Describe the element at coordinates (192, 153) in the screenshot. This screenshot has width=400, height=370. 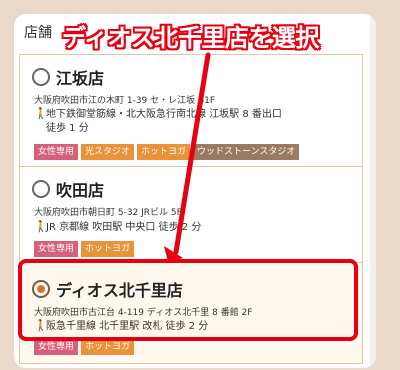
I see `arrow-shaft` at that location.